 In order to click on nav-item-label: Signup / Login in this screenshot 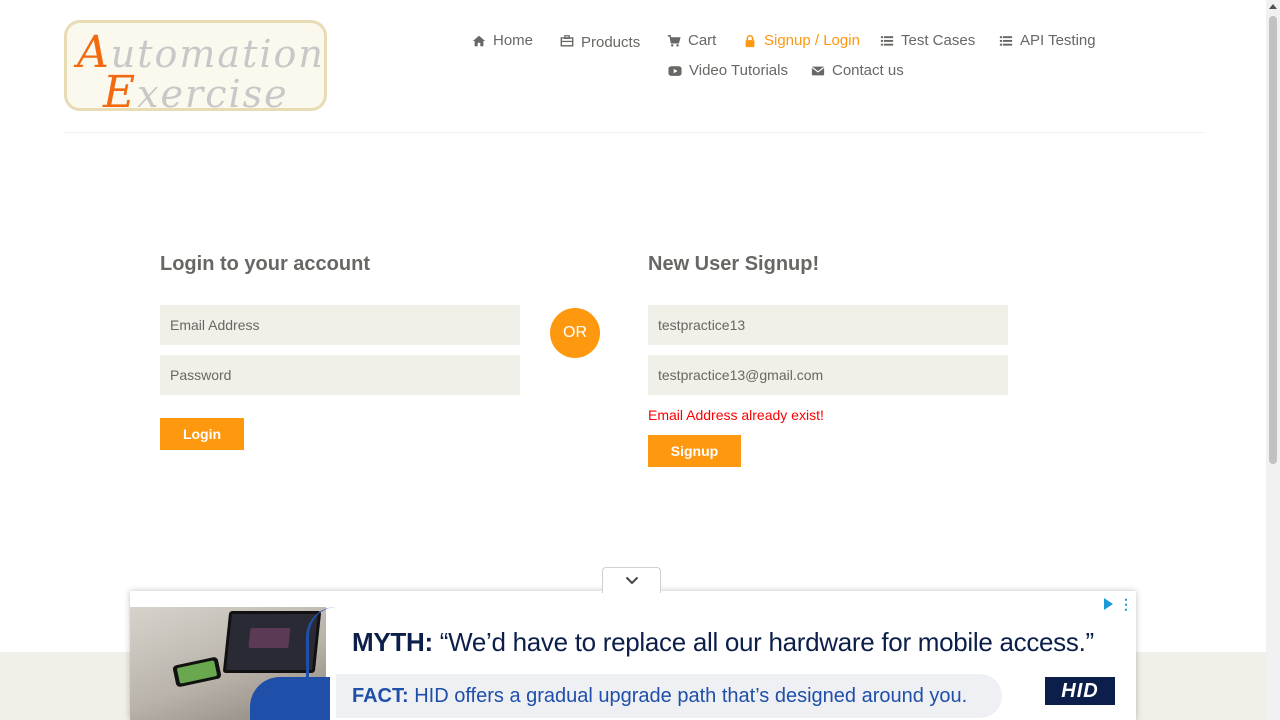, I will do `click(812, 40)`.